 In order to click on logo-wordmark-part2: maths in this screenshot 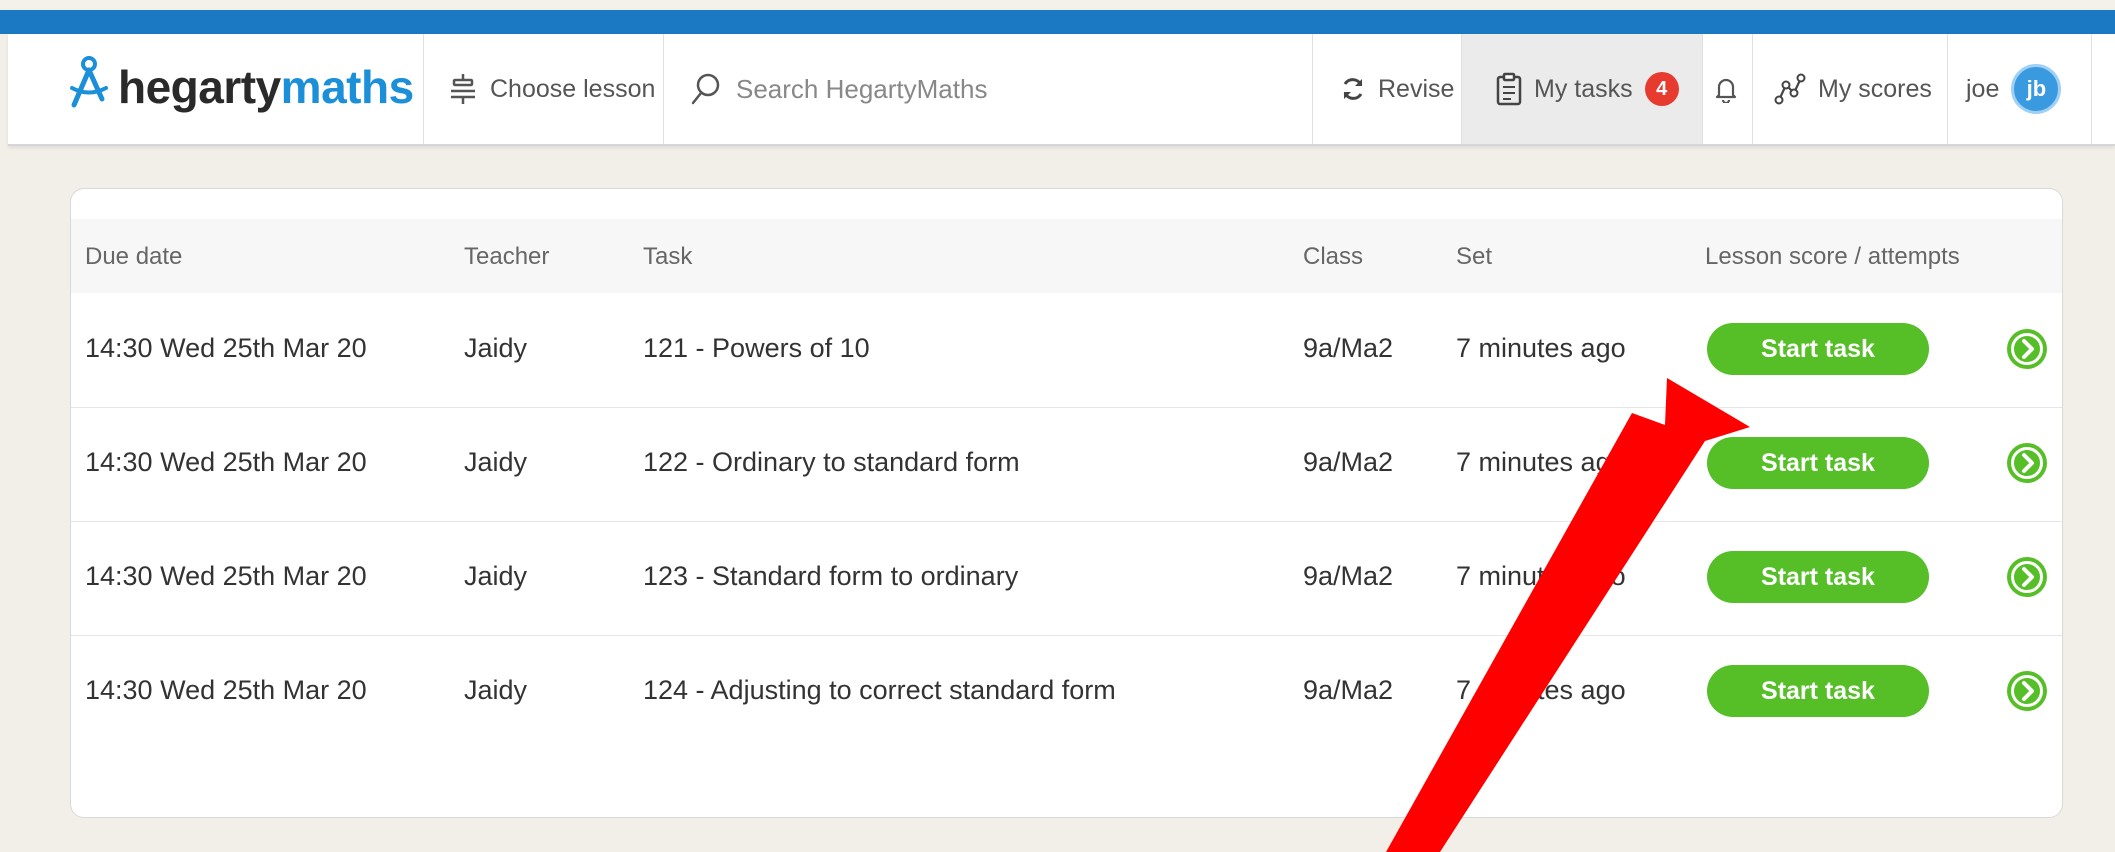, I will do `click(347, 87)`.